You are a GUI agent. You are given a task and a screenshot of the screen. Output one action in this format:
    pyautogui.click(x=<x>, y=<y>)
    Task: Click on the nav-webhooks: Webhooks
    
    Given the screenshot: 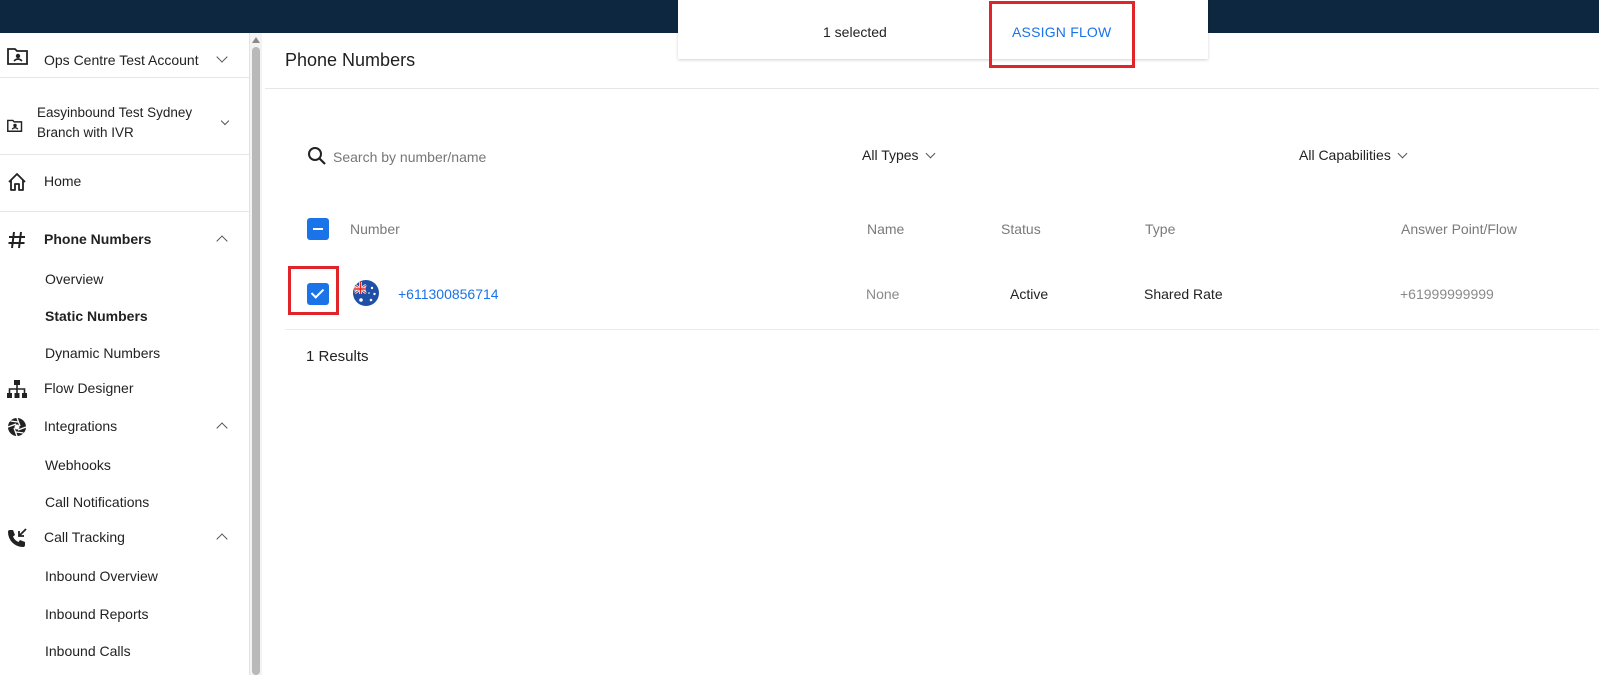 What is the action you would take?
    pyautogui.click(x=78, y=465)
    